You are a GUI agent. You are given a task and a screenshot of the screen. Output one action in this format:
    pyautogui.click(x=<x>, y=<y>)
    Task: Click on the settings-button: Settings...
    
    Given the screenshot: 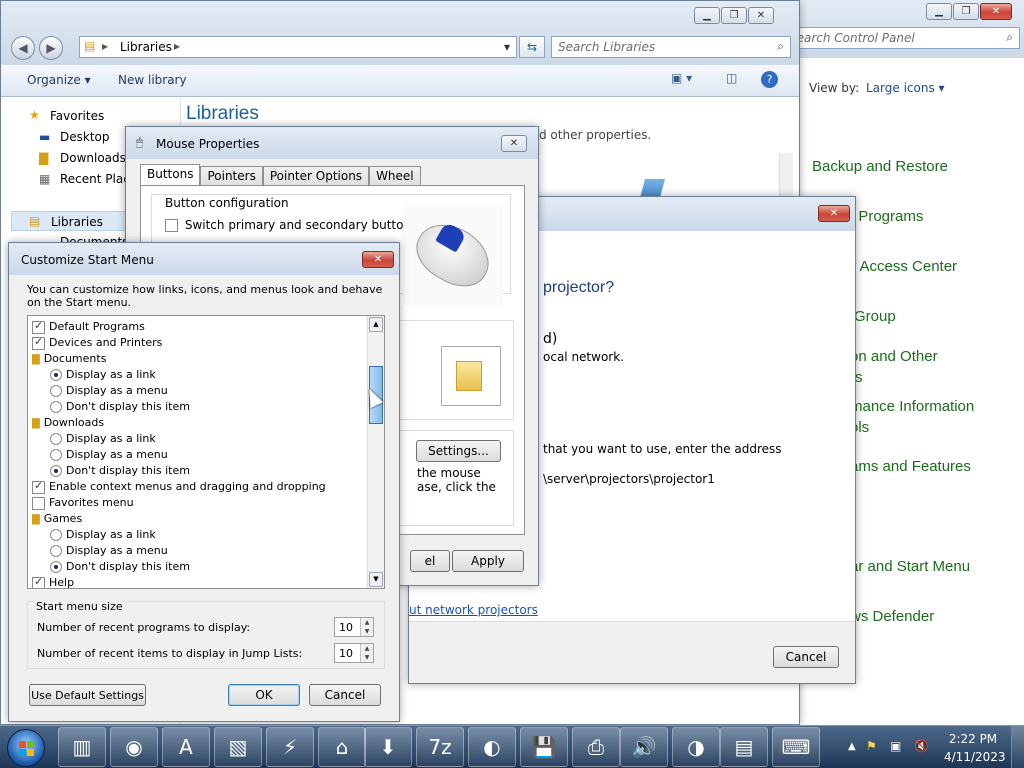 What is the action you would take?
    pyautogui.click(x=458, y=451)
    